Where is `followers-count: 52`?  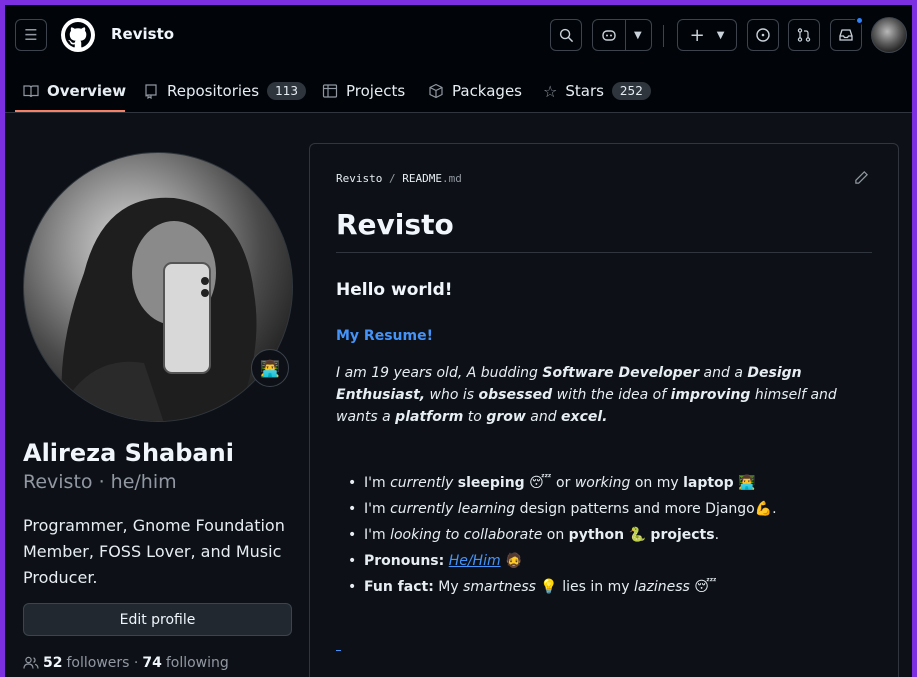 followers-count: 52 is located at coordinates (52, 663).